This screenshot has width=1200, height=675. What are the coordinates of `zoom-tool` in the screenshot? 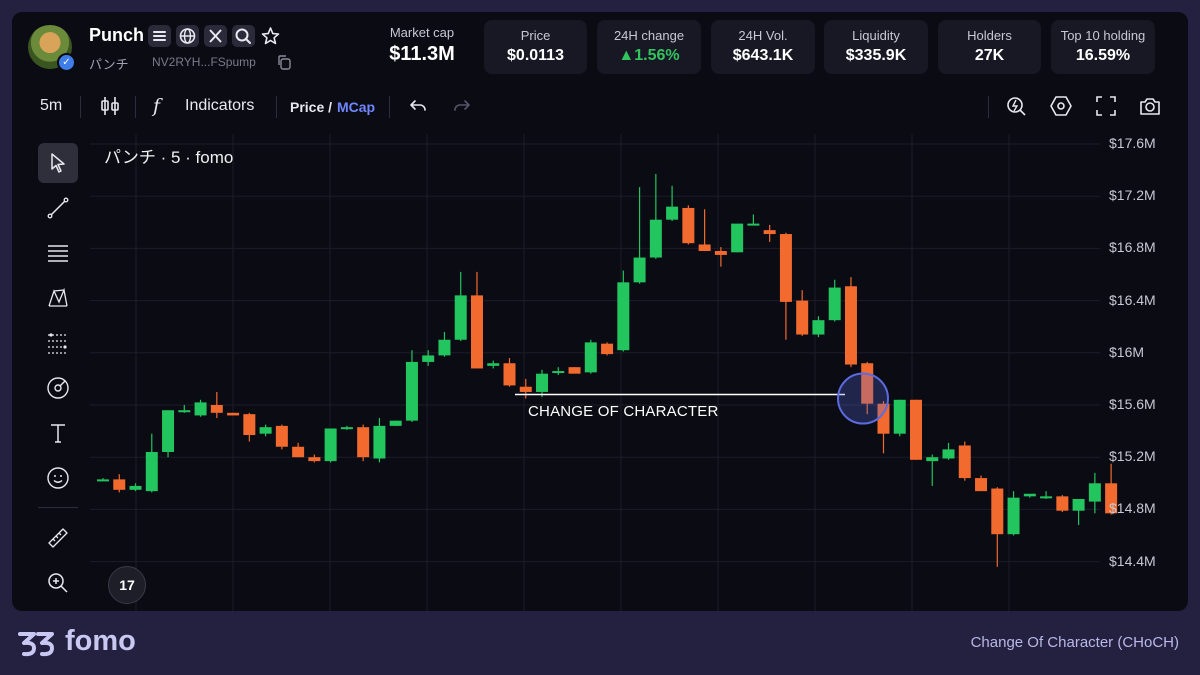 It's located at (58, 583).